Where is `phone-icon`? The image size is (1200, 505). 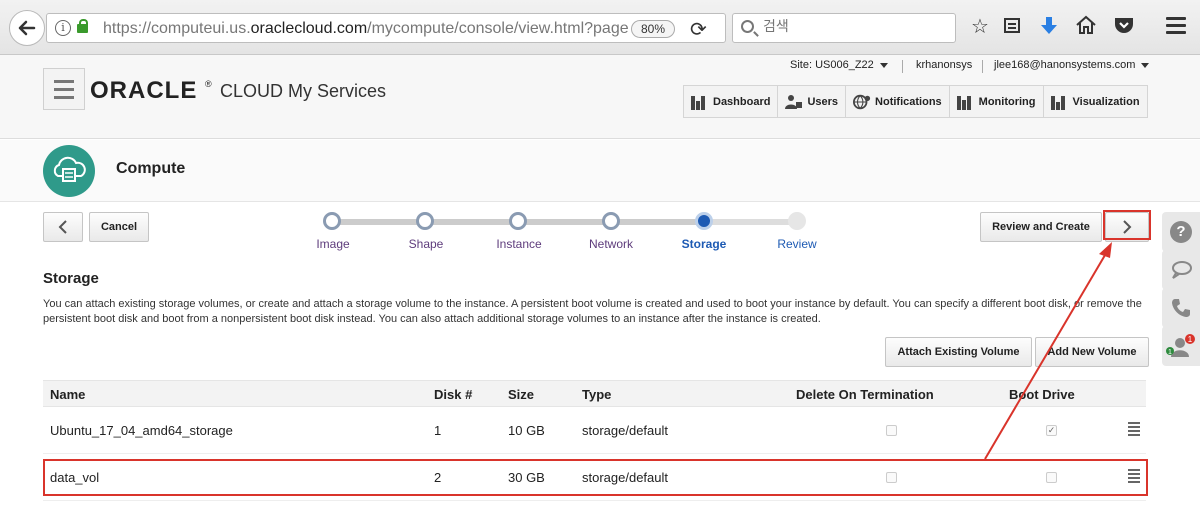
phone-icon is located at coordinates (1181, 308).